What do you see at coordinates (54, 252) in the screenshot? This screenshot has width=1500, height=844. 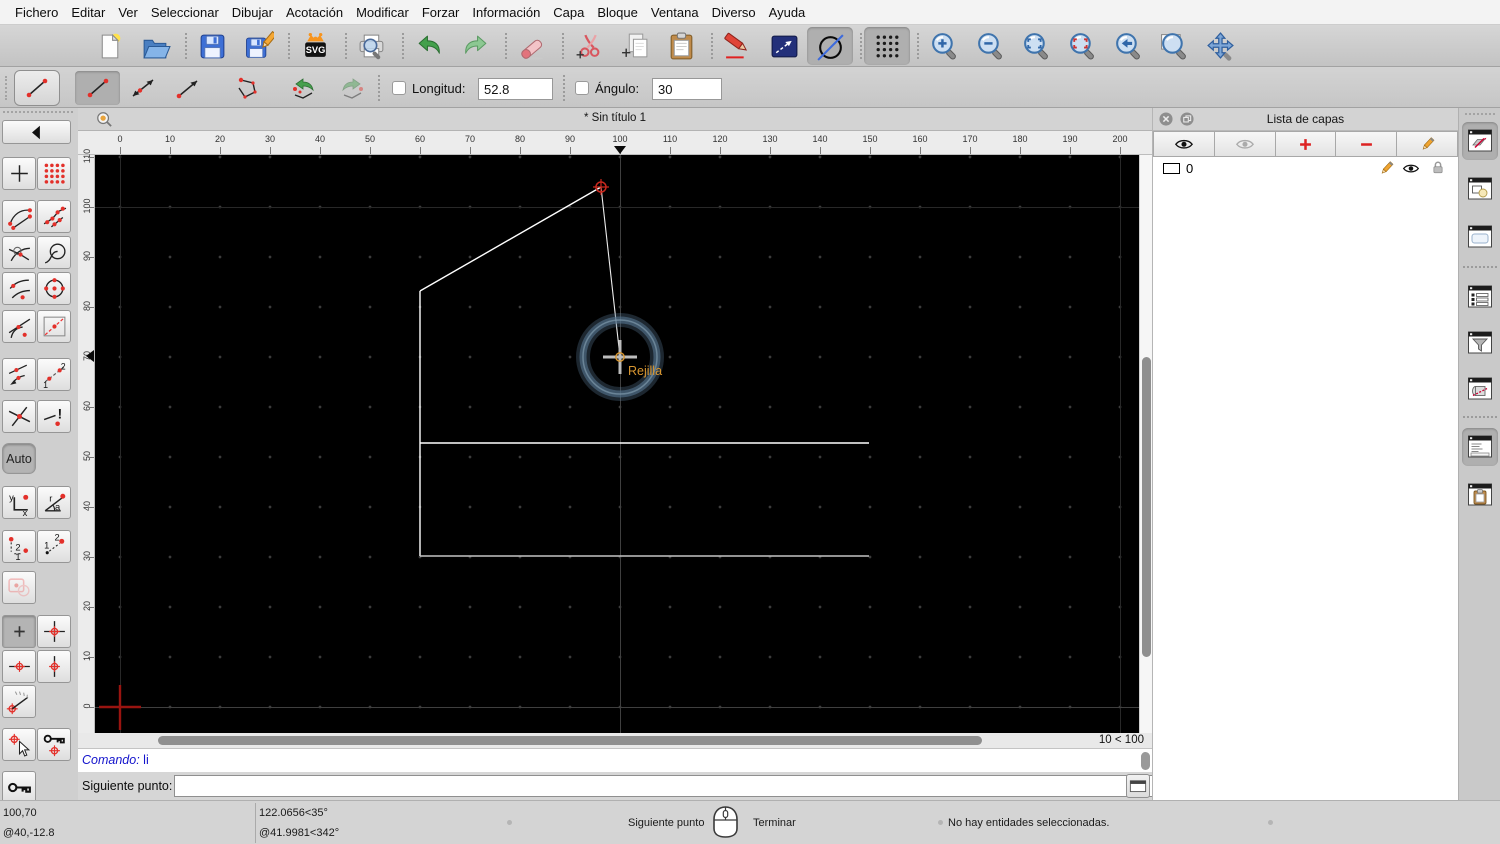 I see `snap-reference-button` at bounding box center [54, 252].